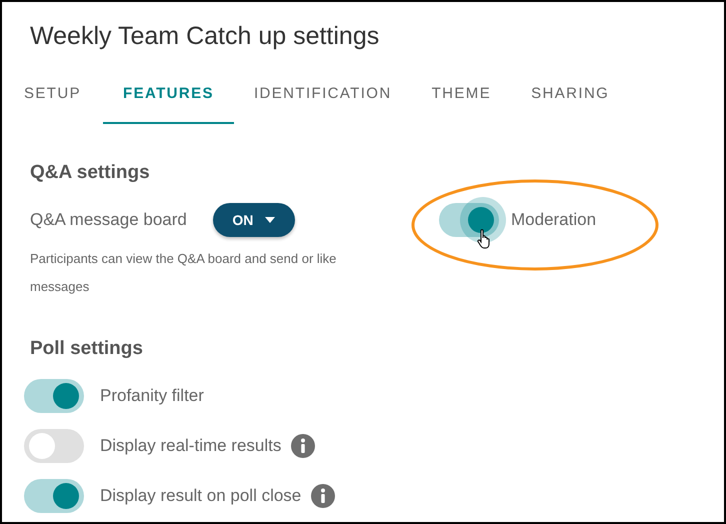 This screenshot has height=524, width=726. Describe the element at coordinates (323, 101) in the screenshot. I see `tab: IDENTIFICATION` at that location.